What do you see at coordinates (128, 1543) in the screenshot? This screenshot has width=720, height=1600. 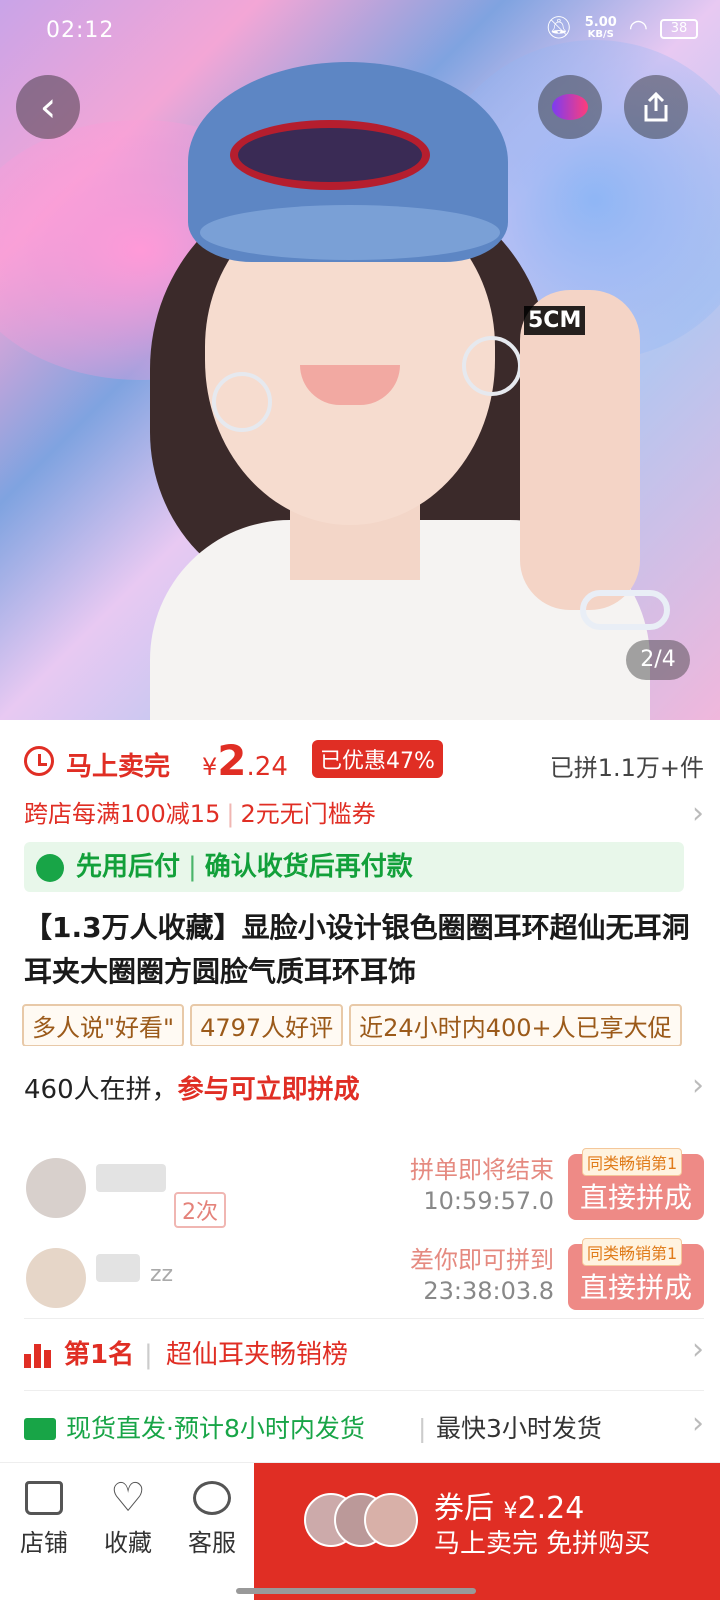 I see `favorite-label: 收藏` at bounding box center [128, 1543].